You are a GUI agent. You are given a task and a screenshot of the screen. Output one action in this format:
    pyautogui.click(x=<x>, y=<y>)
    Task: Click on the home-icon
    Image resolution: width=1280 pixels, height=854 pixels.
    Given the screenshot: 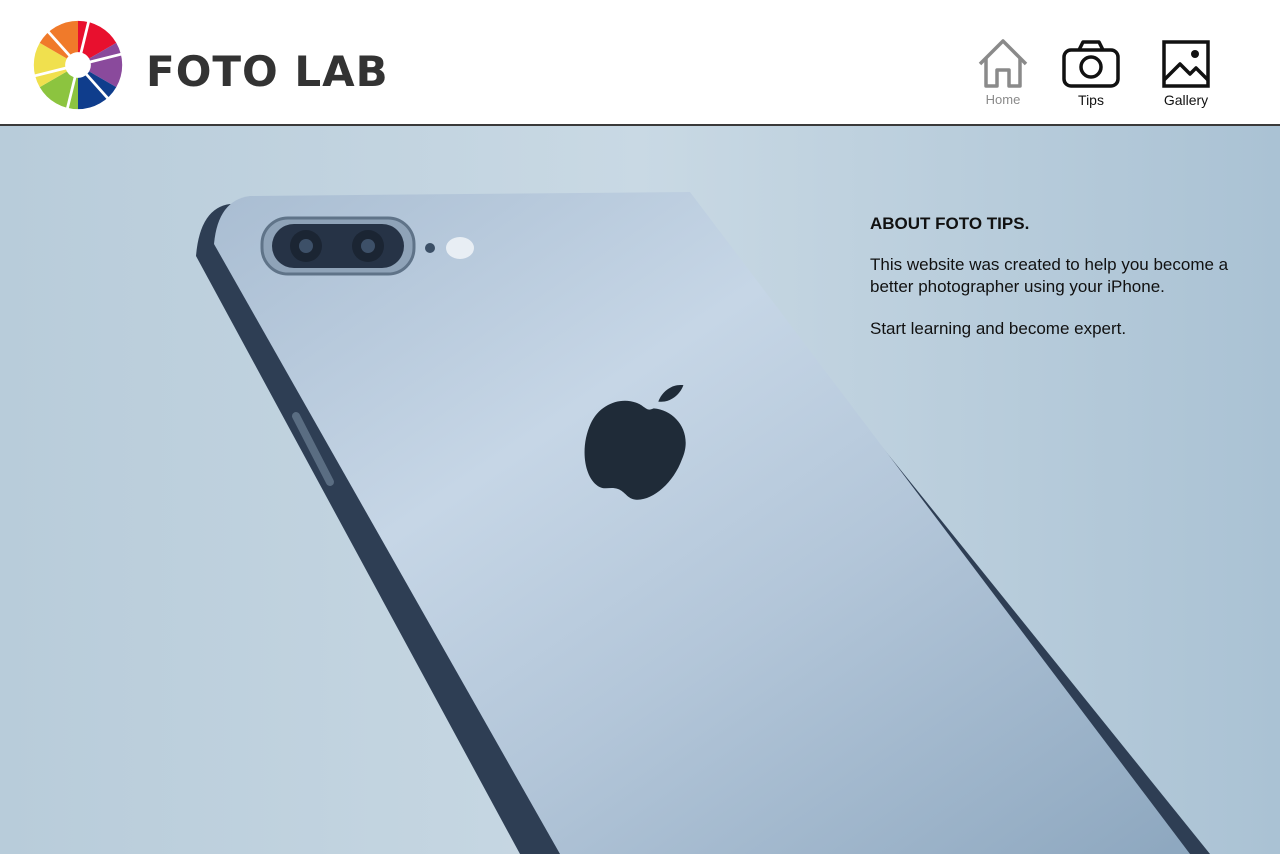 What is the action you would take?
    pyautogui.click(x=1003, y=63)
    